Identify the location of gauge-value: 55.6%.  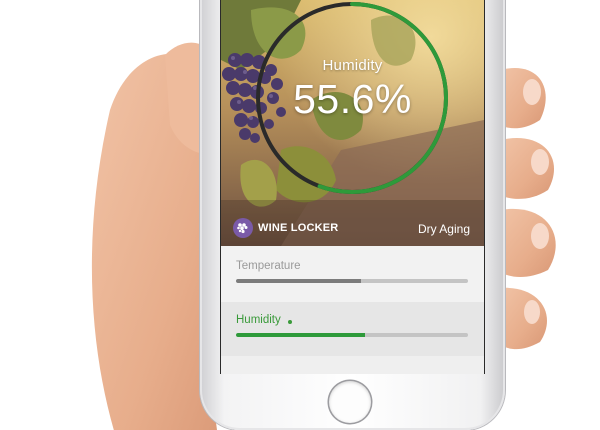
(352, 99).